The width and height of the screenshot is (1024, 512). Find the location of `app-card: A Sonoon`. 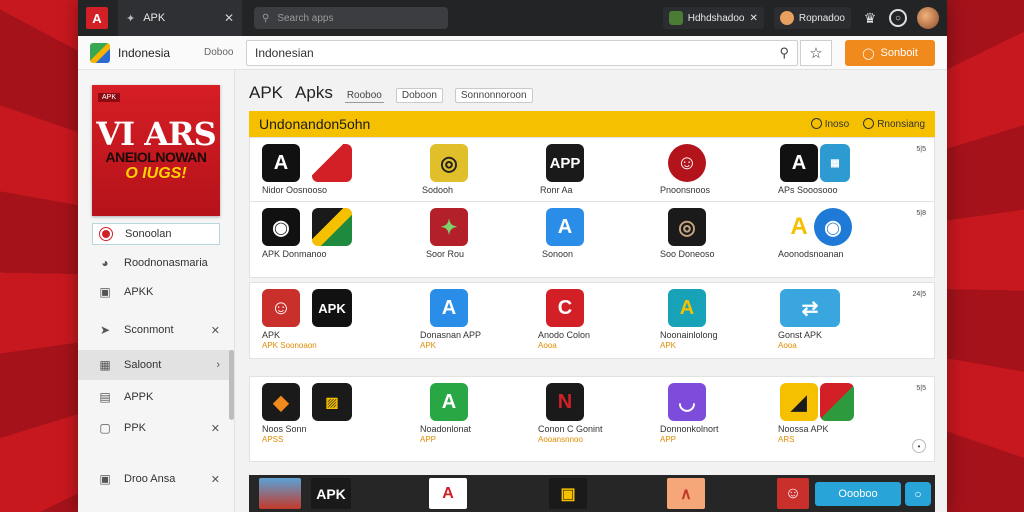

app-card: A Sonoon is located at coordinates (603, 240).